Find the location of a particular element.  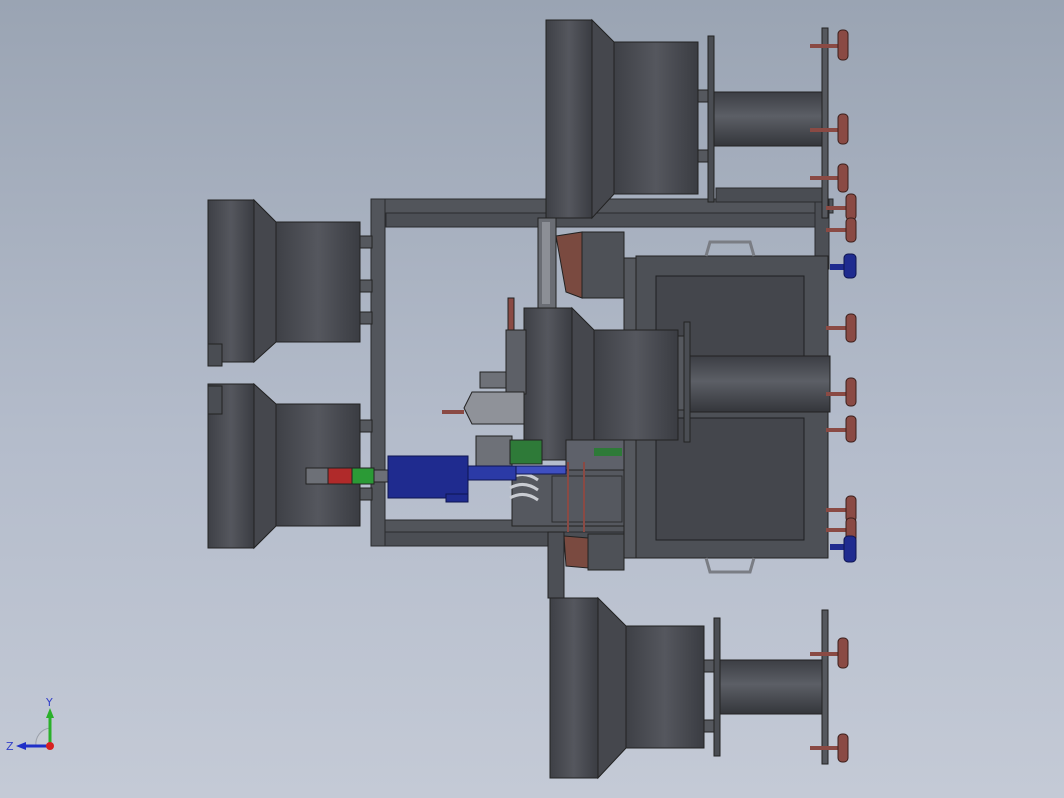

z-axis-label: Z is located at coordinates (10, 746).